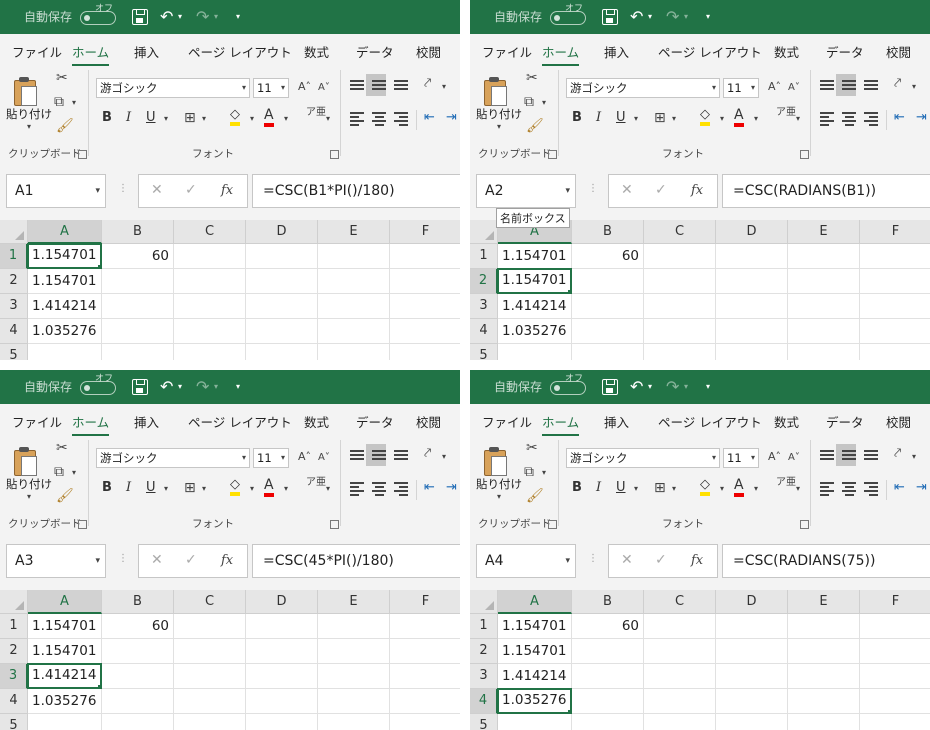 The width and height of the screenshot is (930, 730). Describe the element at coordinates (324, 457) in the screenshot. I see `shrink-font-icon: A˅` at that location.